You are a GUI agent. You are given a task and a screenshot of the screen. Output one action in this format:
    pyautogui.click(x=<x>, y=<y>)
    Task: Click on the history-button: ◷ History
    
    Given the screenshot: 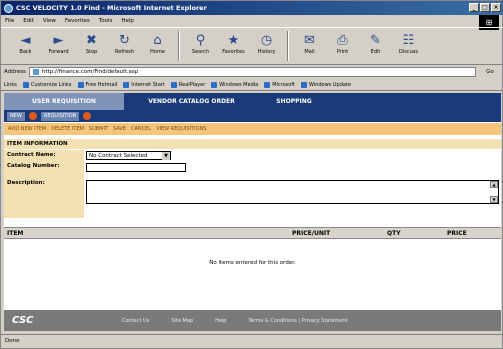 What is the action you would take?
    pyautogui.click(x=266, y=45)
    